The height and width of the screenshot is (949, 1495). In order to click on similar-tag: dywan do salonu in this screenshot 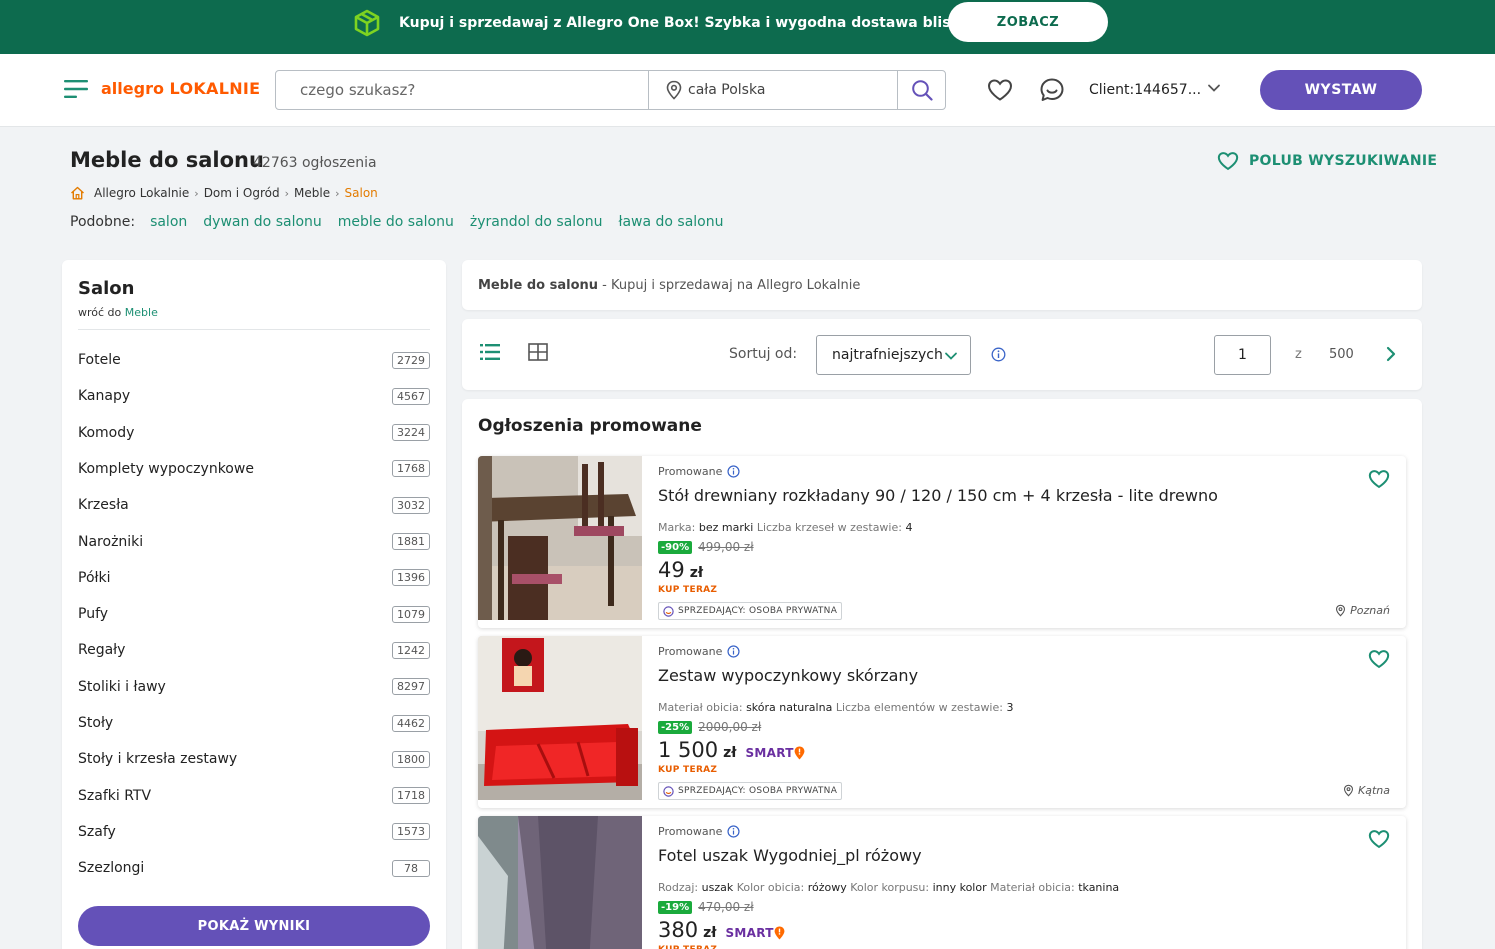, I will do `click(262, 222)`.